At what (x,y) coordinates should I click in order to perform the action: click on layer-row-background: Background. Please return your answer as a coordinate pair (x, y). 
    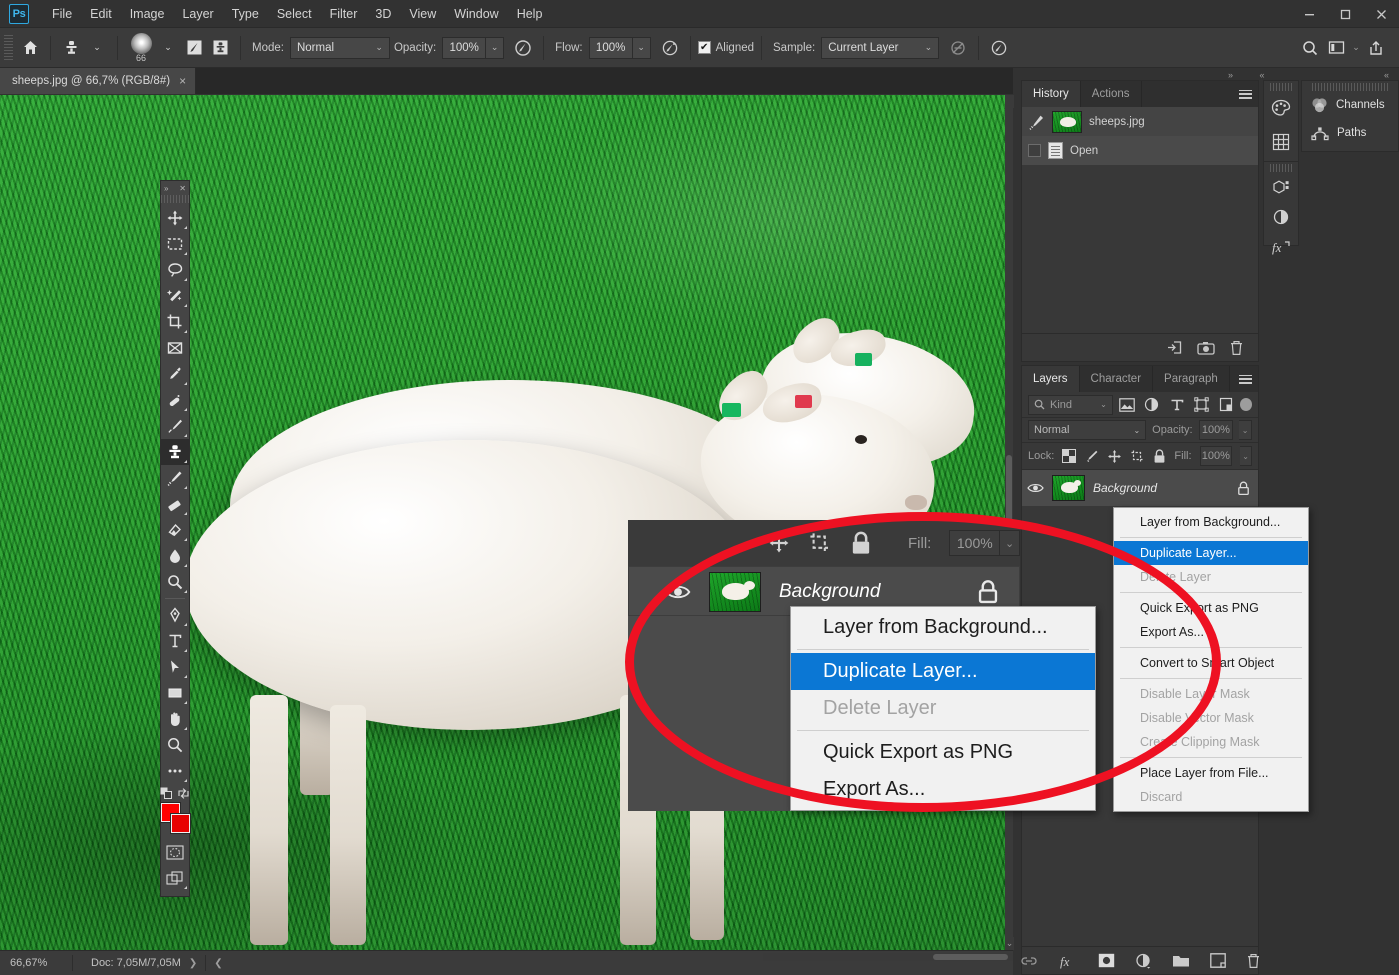
    Looking at the image, I should click on (1140, 488).